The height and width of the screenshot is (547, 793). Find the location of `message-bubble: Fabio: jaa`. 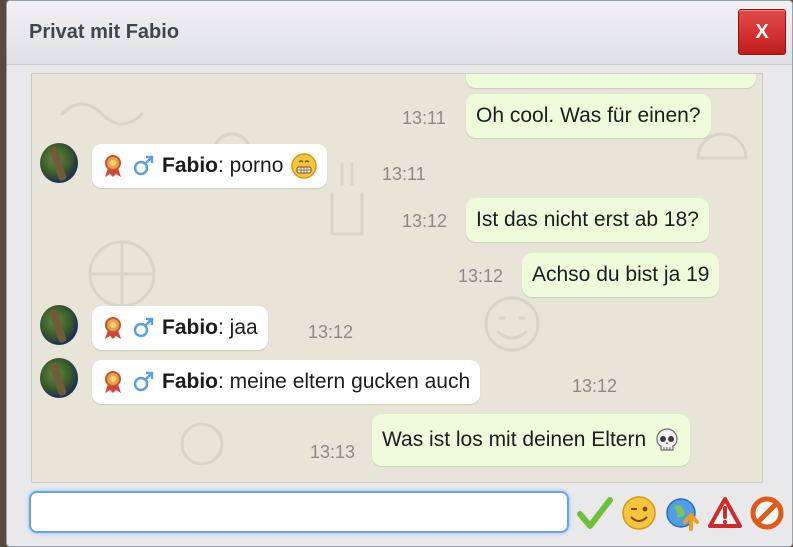

message-bubble: Fabio: jaa is located at coordinates (180, 328).